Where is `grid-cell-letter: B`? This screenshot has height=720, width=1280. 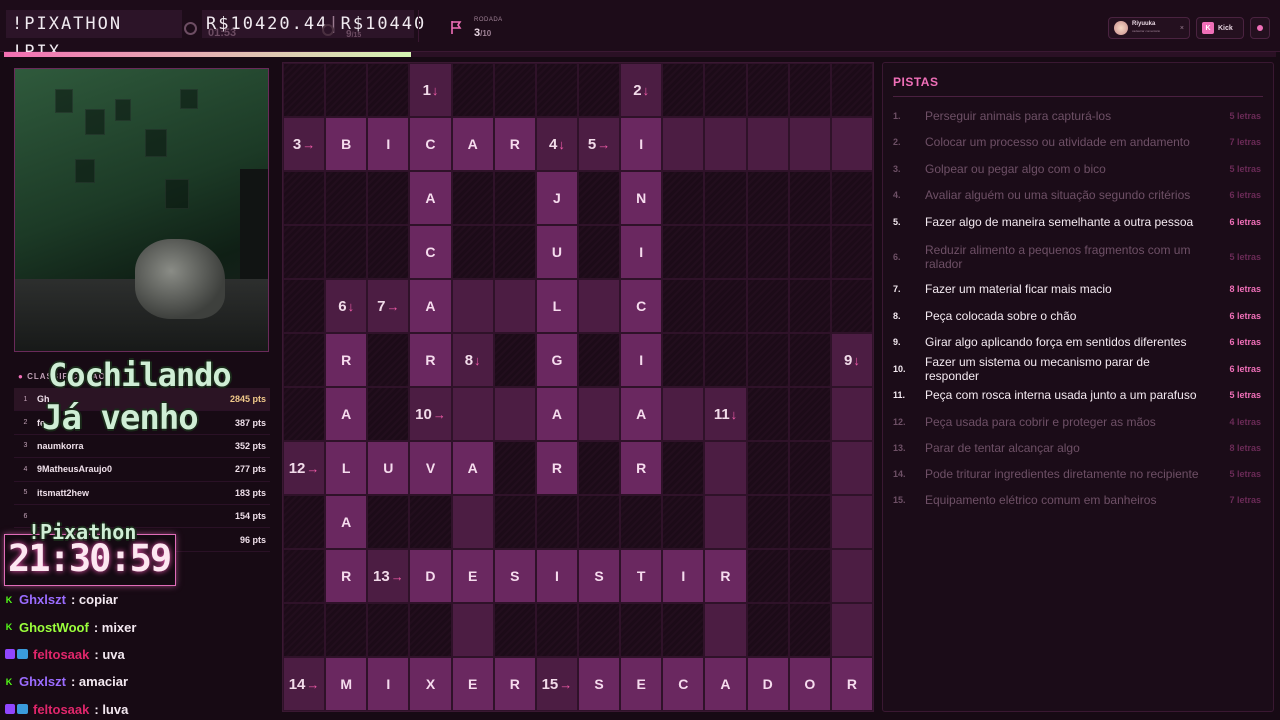 grid-cell-letter: B is located at coordinates (346, 144).